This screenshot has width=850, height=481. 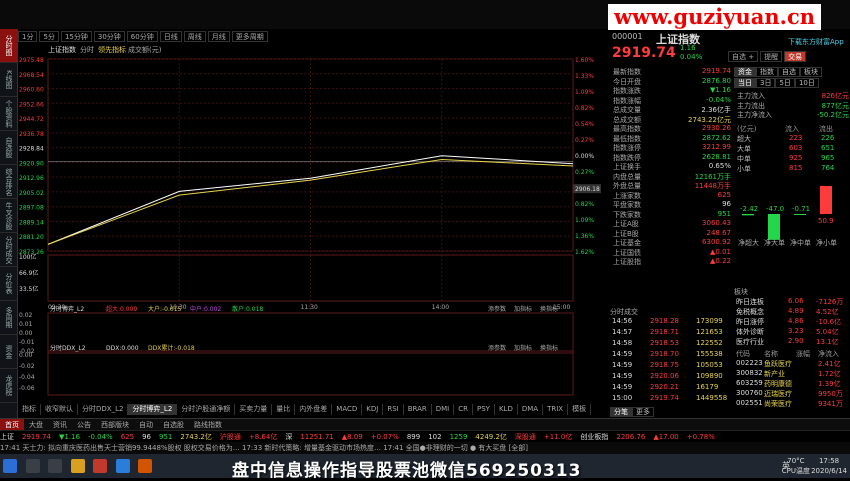 I want to click on fund-head-cell: 流出, so click(x=826, y=129).